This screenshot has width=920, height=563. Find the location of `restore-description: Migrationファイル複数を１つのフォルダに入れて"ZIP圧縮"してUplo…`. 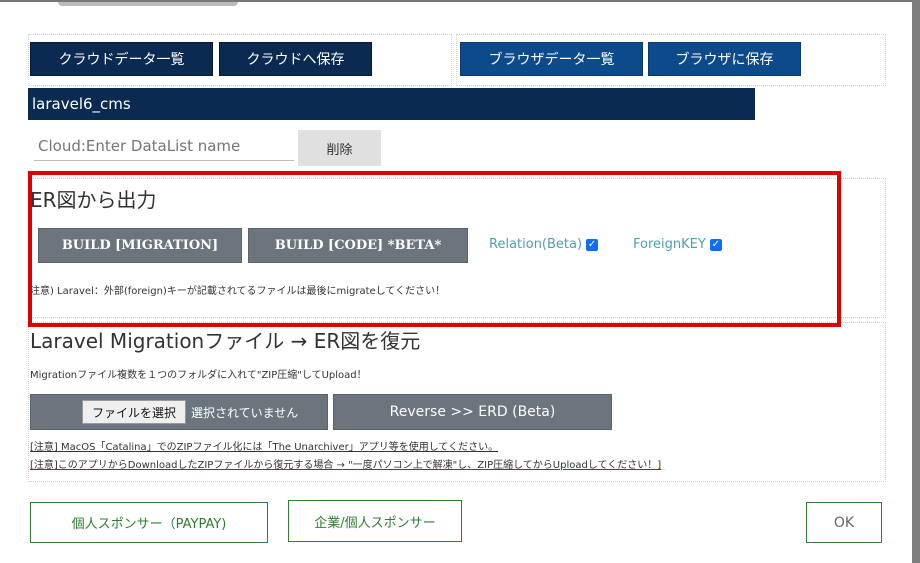

restore-description: Migrationファイル複数を１つのフォルダに入れて"ZIP圧縮"してUplo… is located at coordinates (198, 375).